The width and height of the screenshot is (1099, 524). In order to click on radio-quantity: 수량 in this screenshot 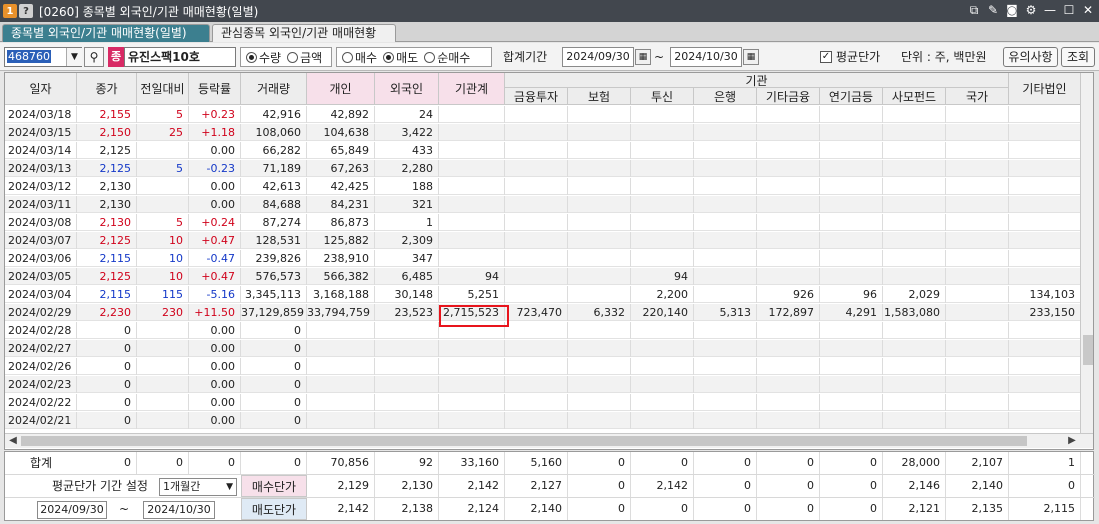, I will do `click(263, 57)`.